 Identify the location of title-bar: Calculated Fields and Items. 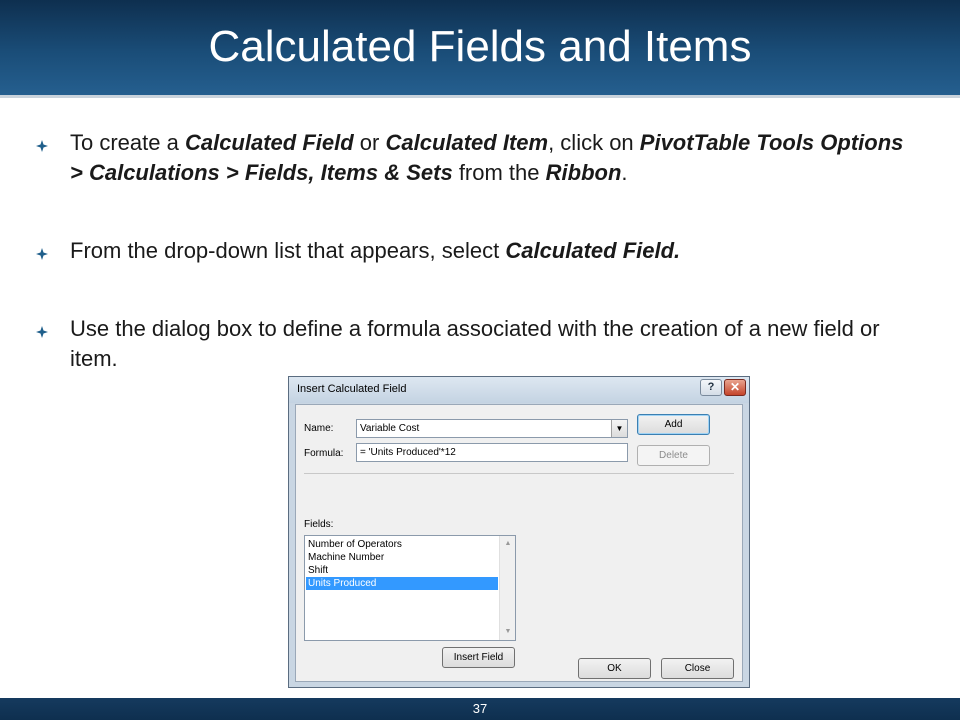
(480, 49).